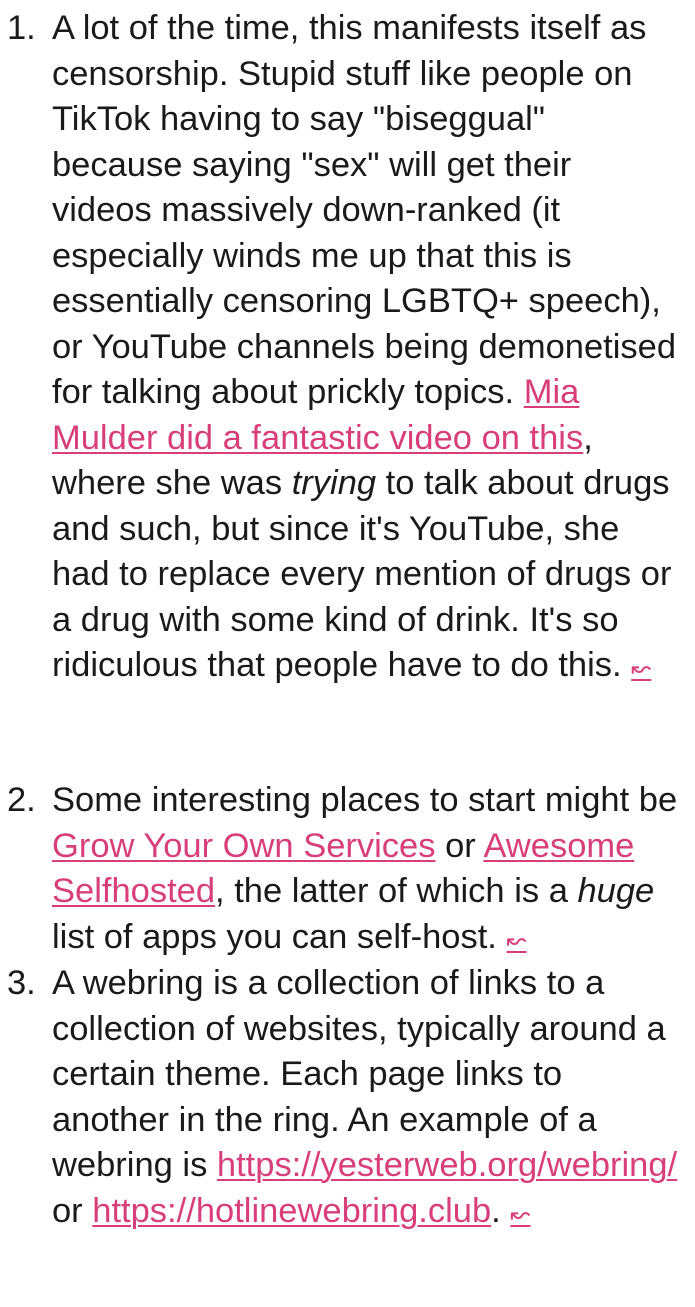 Image resolution: width=695 pixels, height=1307 pixels. What do you see at coordinates (447, 1165) in the screenshot?
I see `yesterweb-webring-link: https://yesterweb.org/webring/` at bounding box center [447, 1165].